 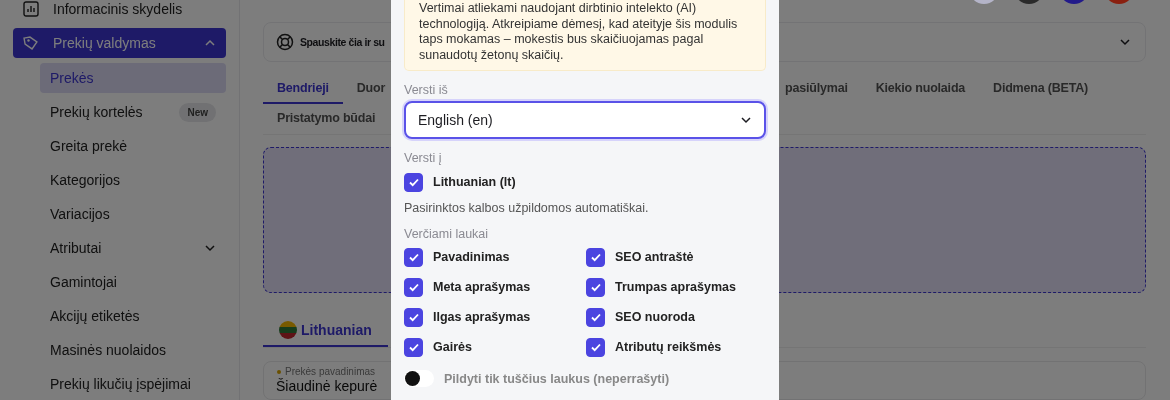 I want to click on checkbox-label: SEO antraštė, so click(x=654, y=257).